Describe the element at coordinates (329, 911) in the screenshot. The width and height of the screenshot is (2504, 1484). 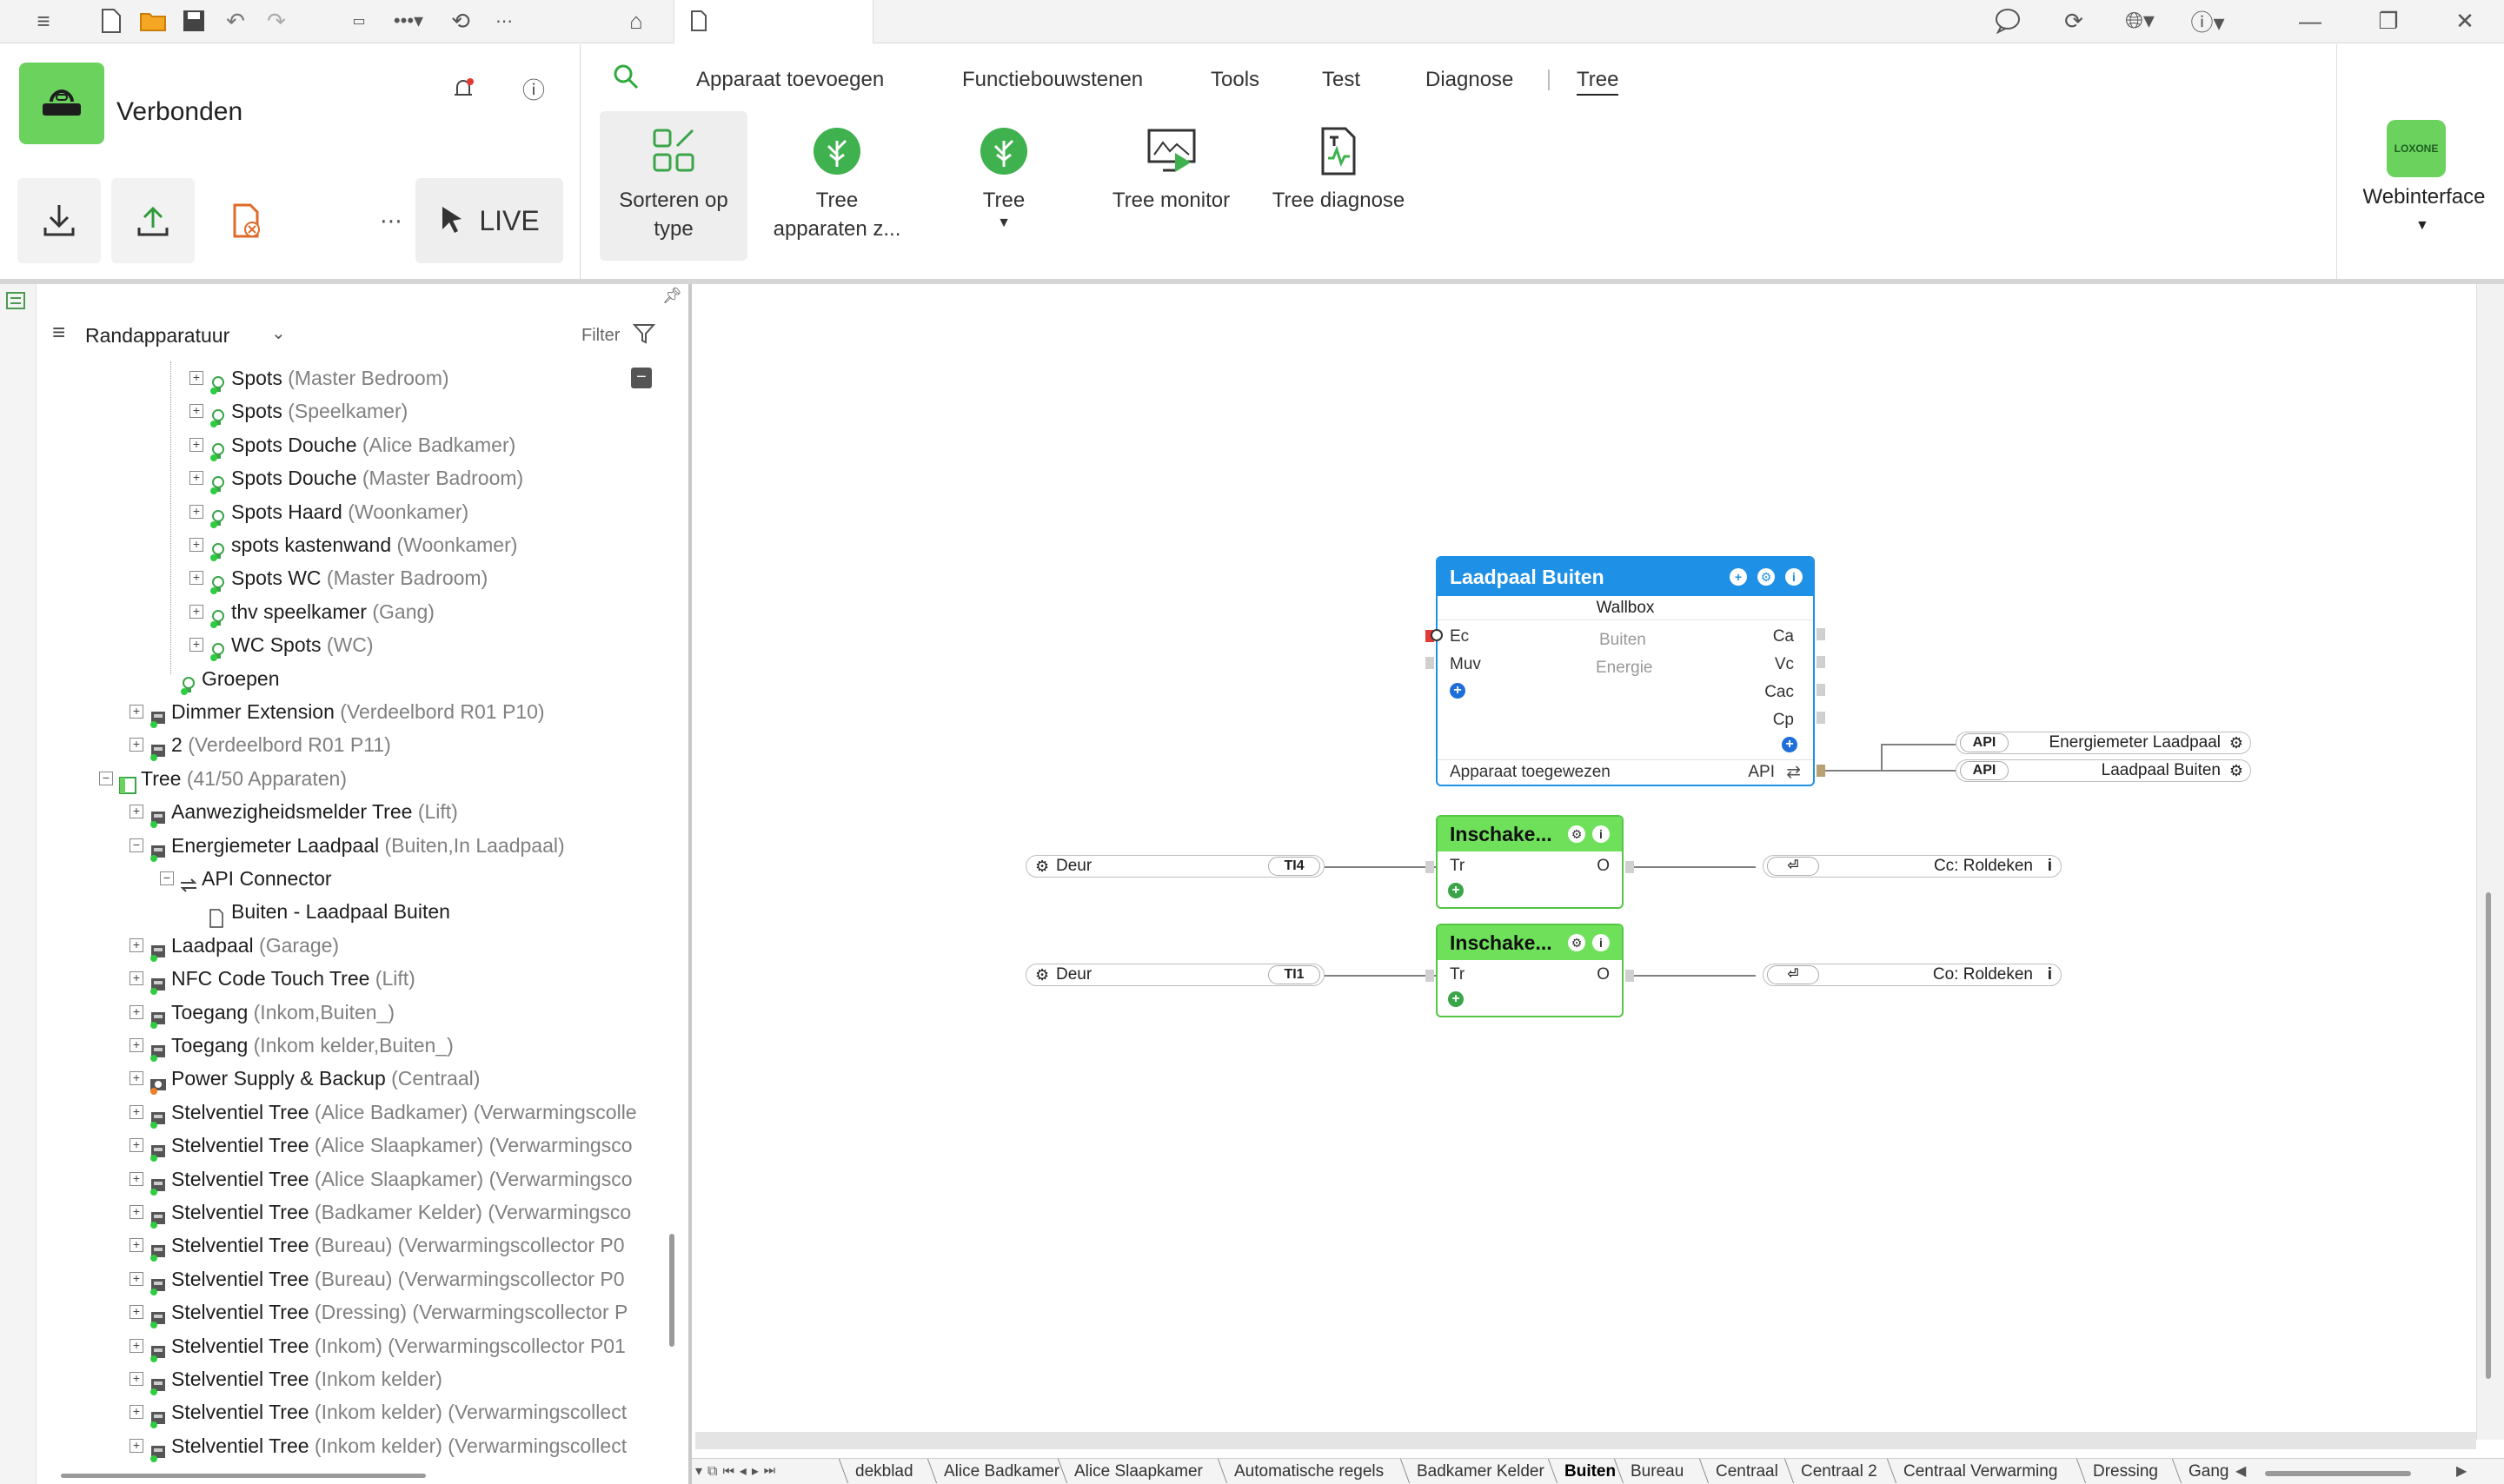
I see `tree-item: Buiten - Laadpaal Buiten` at that location.